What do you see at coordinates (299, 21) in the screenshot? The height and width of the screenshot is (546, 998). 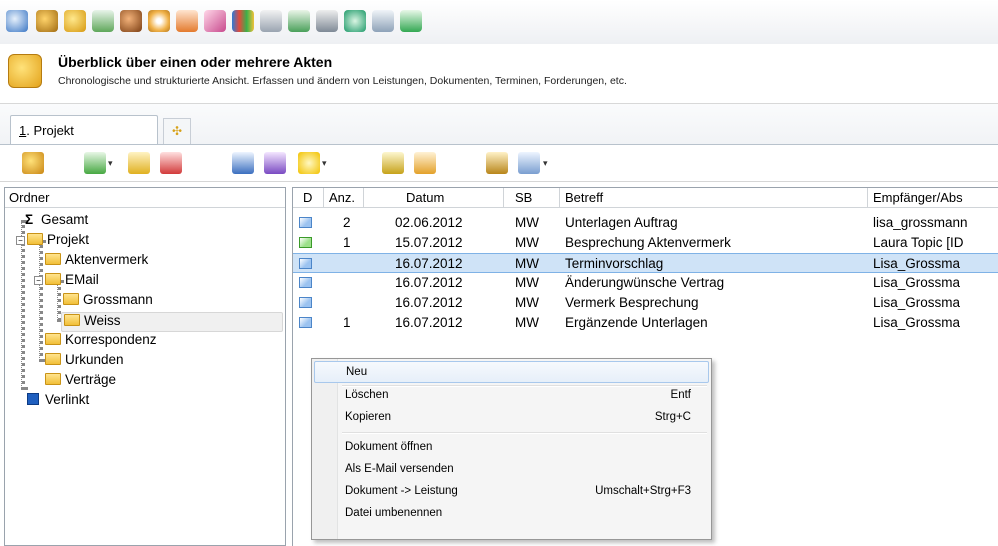 I see `report-icon` at bounding box center [299, 21].